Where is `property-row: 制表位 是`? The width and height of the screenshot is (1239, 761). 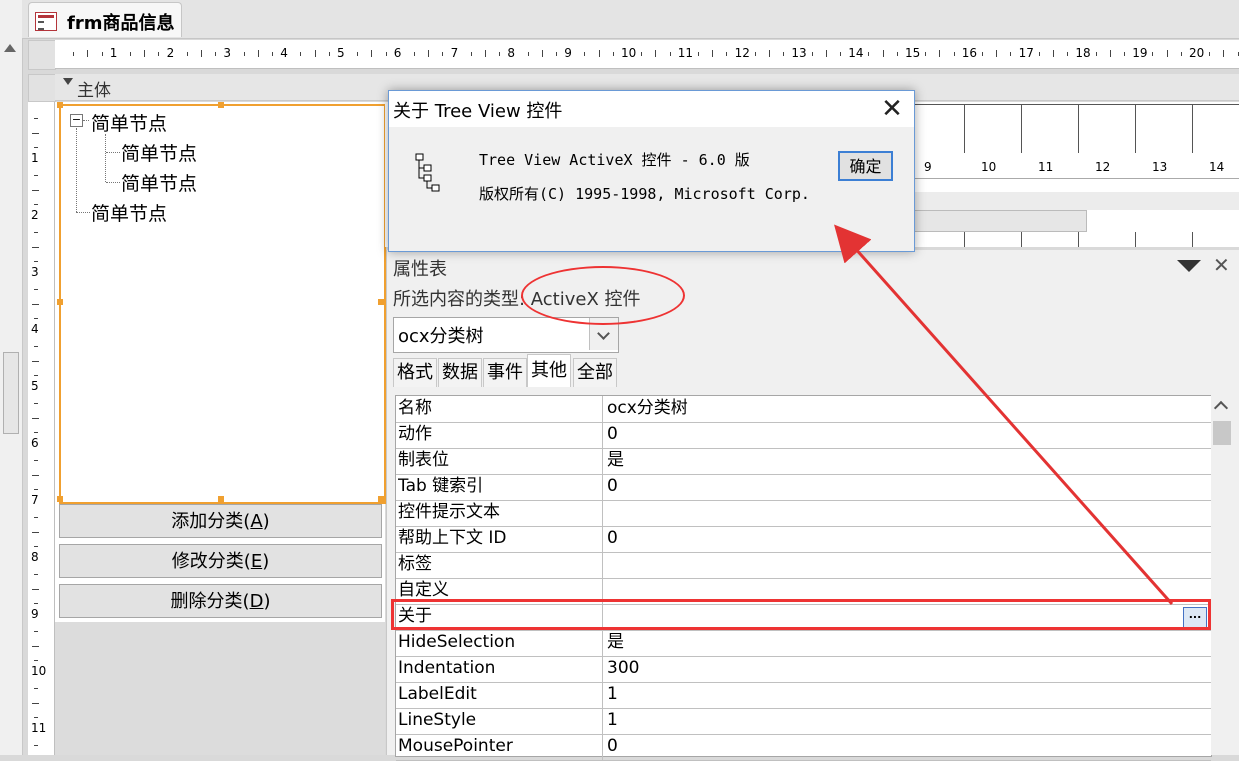
property-row: 制表位 是 is located at coordinates (803, 461).